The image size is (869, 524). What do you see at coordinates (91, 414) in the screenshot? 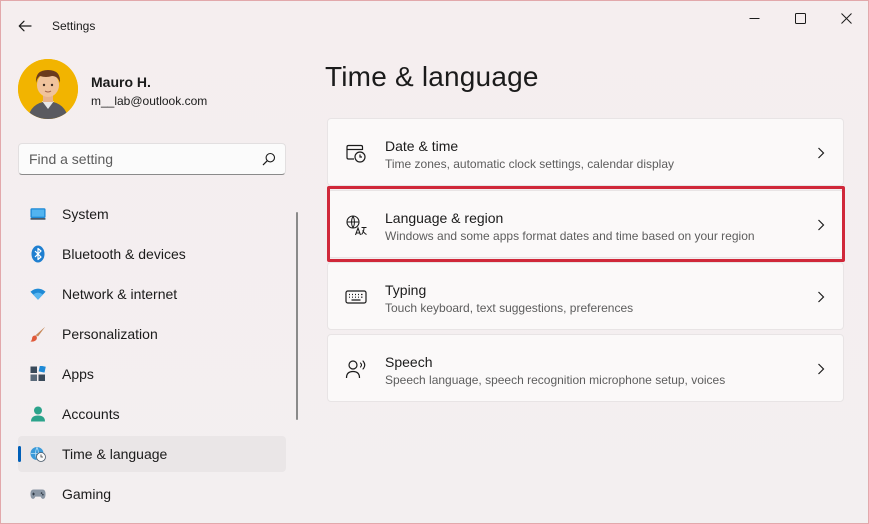
I see `sidebar-item-label: Accounts` at bounding box center [91, 414].